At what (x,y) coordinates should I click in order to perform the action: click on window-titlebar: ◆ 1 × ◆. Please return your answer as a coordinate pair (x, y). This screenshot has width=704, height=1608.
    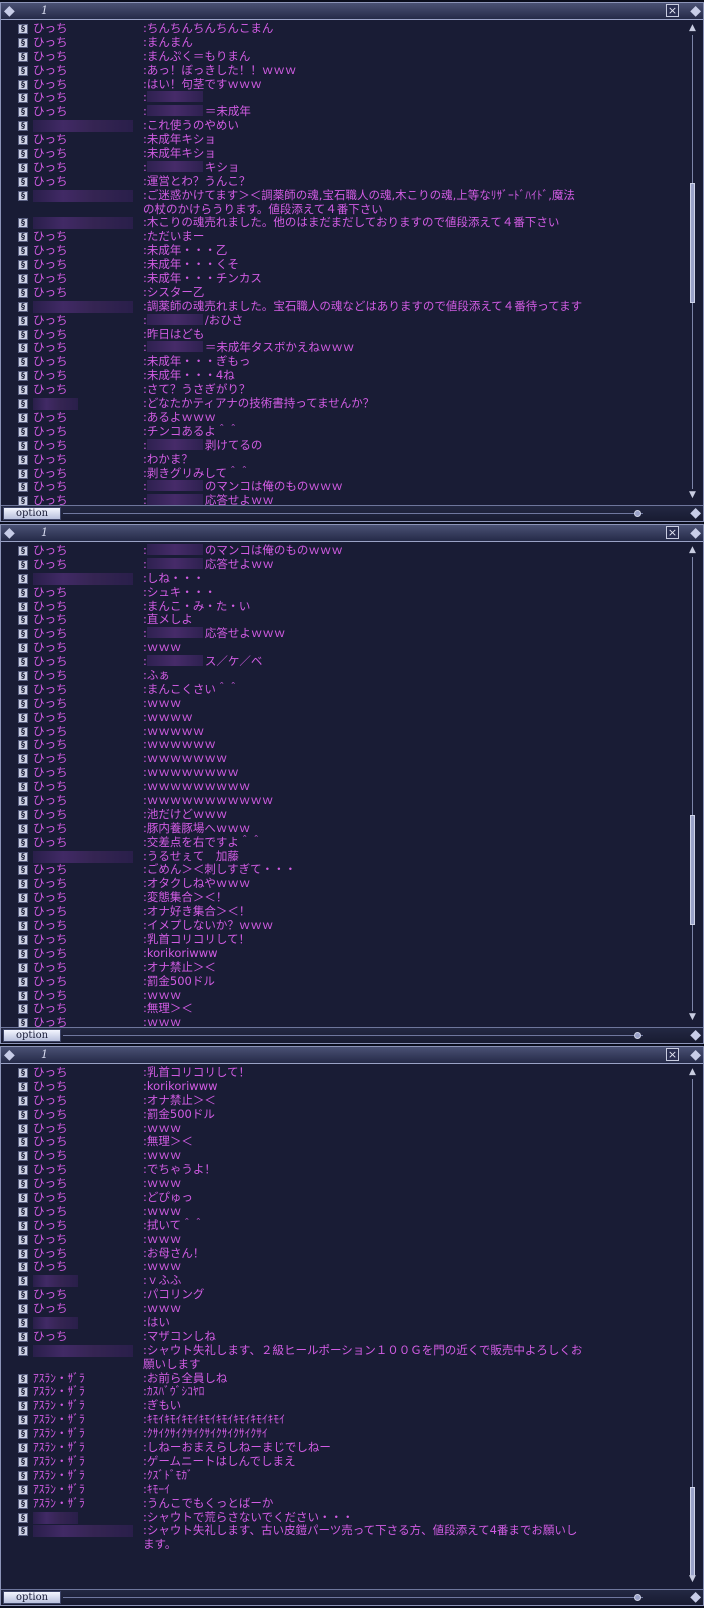
    Looking at the image, I should click on (352, 533).